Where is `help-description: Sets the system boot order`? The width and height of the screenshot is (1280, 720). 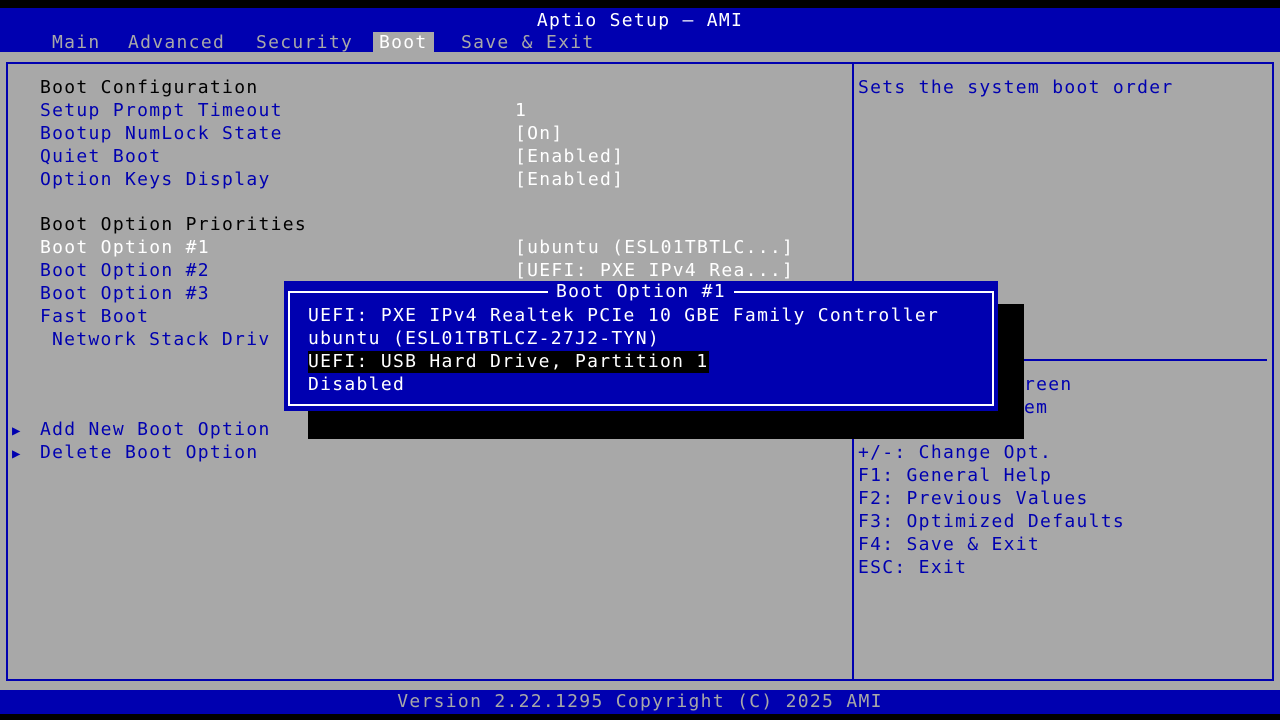
help-description: Sets the system boot order is located at coordinates (1016, 87).